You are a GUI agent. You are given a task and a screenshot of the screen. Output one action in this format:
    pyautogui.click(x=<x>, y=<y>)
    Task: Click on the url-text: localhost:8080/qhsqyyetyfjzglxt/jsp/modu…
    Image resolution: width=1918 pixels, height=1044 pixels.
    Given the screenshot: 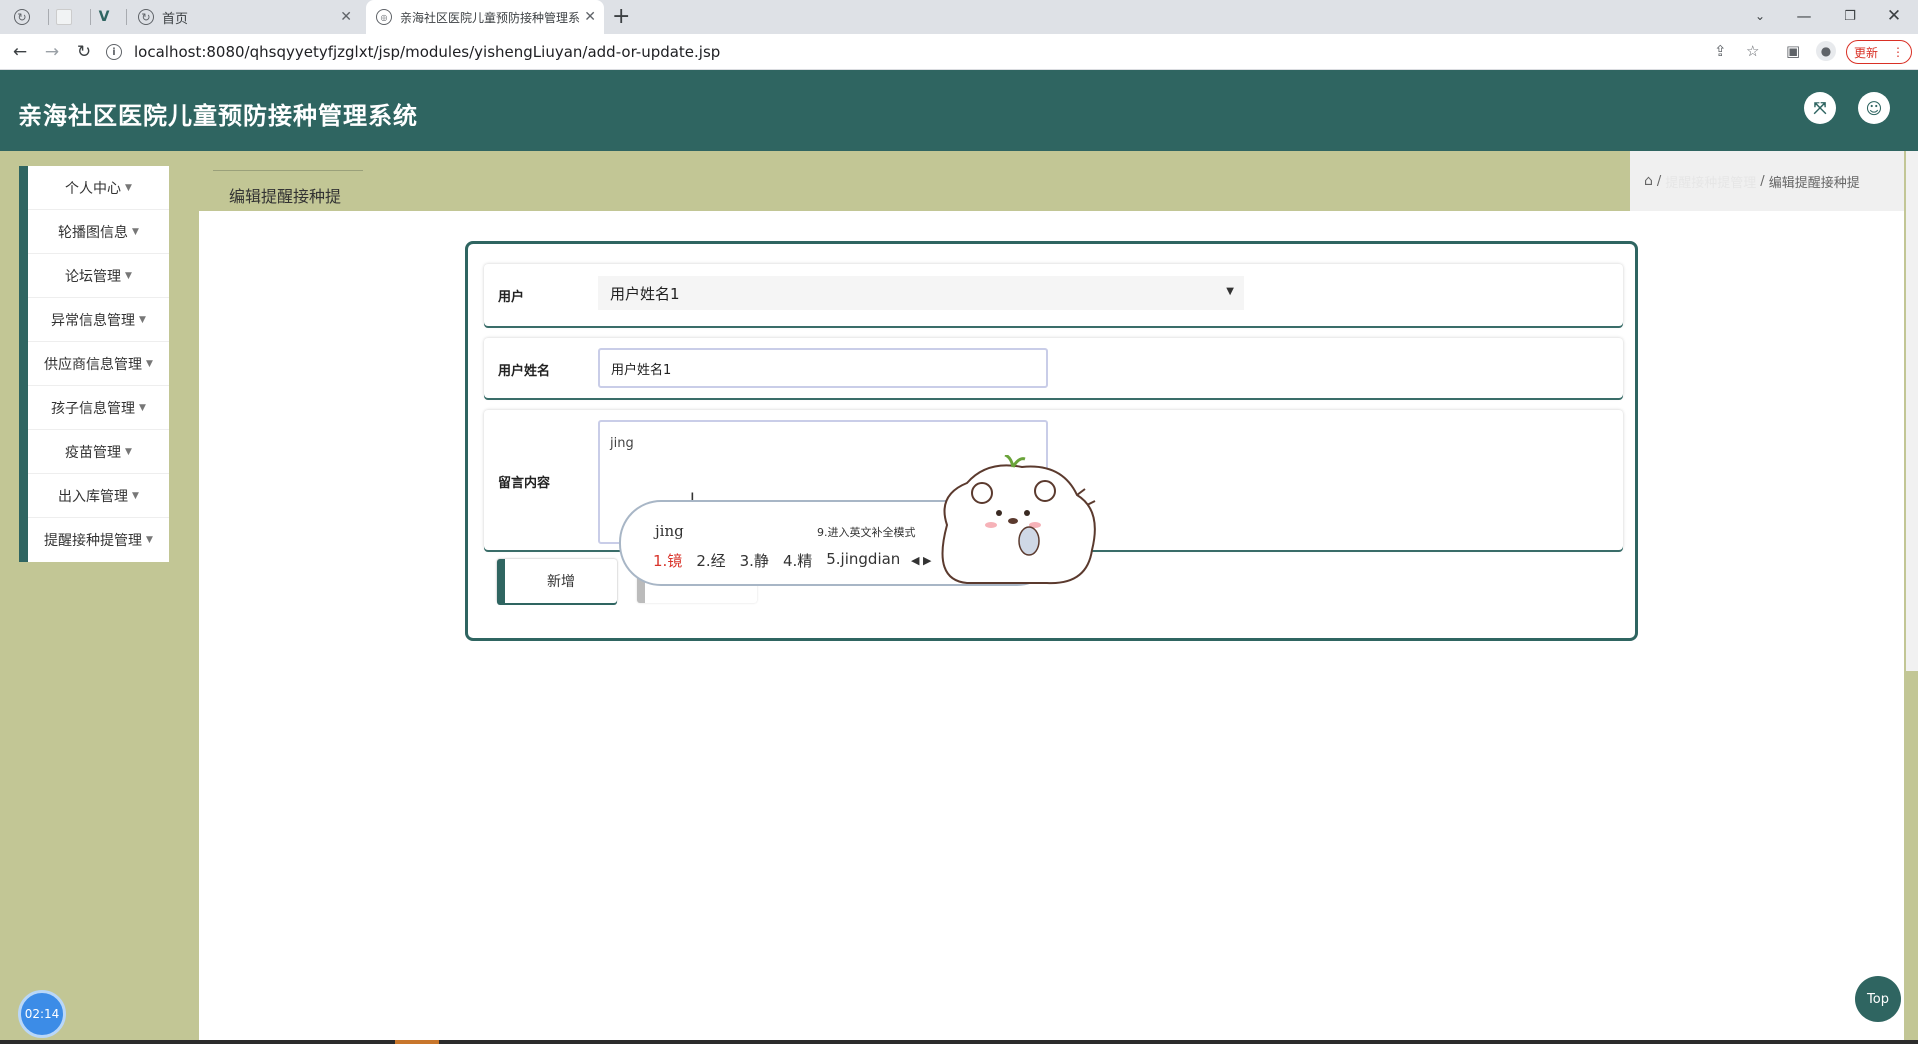 What is the action you would take?
    pyautogui.click(x=427, y=52)
    